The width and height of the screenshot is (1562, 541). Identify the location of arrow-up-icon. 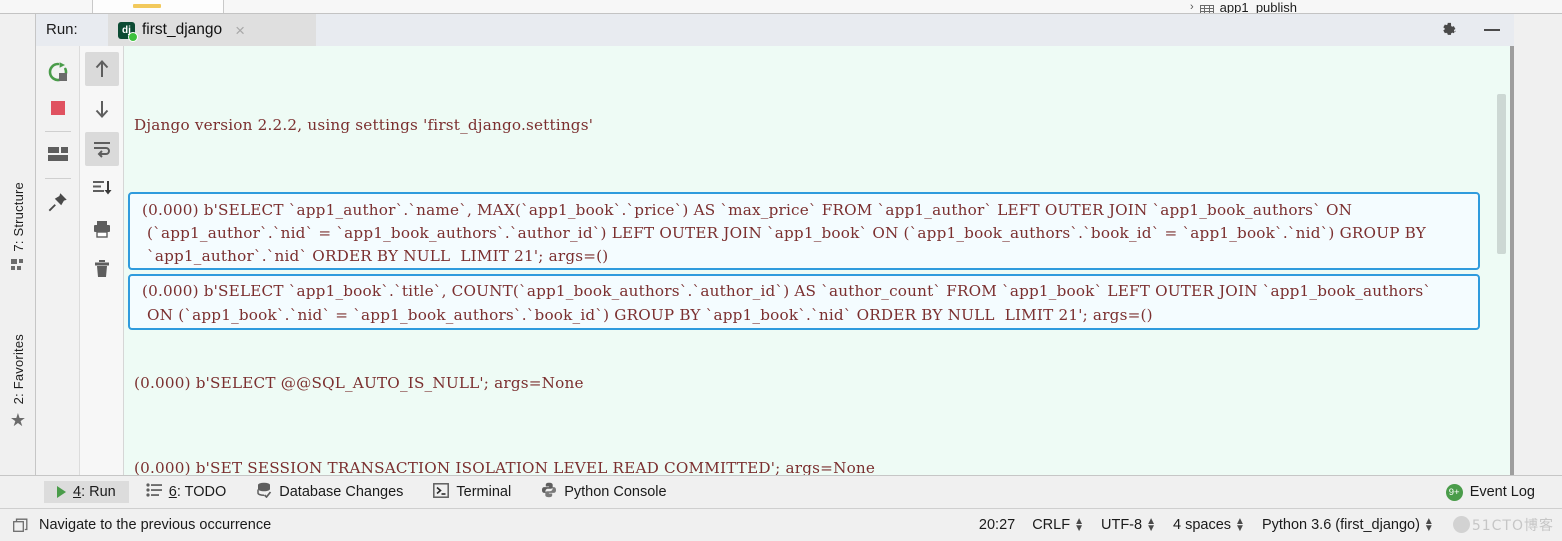
(101, 69).